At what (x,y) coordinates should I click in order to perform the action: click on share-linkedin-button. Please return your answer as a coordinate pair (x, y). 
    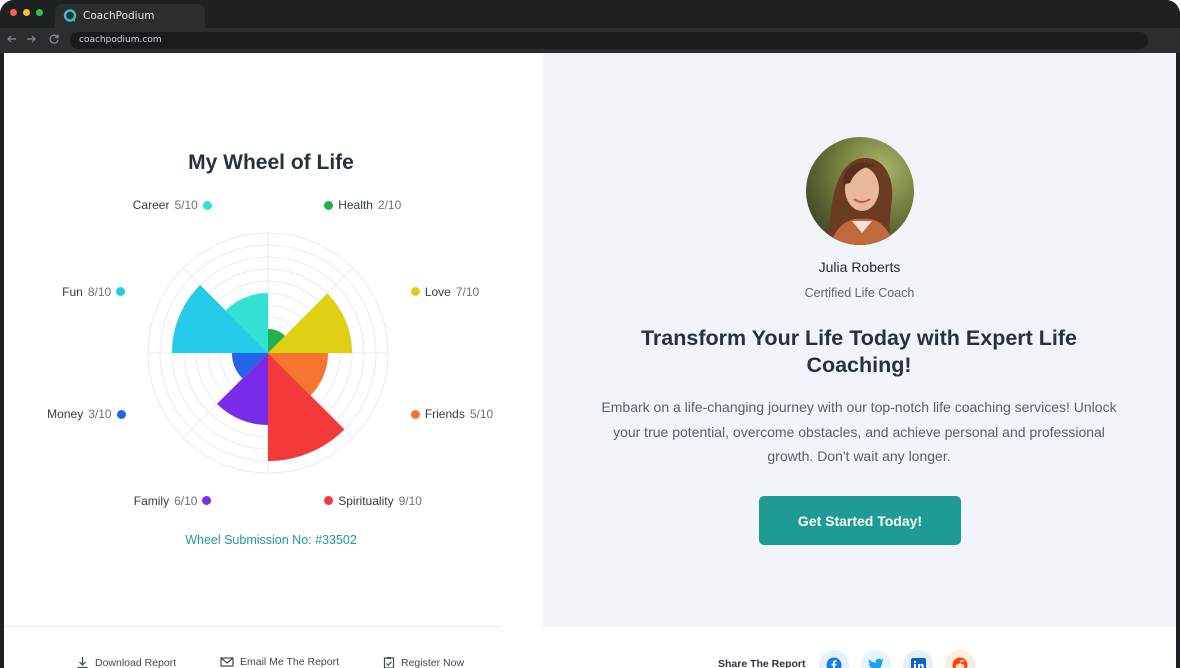
    Looking at the image, I should click on (918, 659).